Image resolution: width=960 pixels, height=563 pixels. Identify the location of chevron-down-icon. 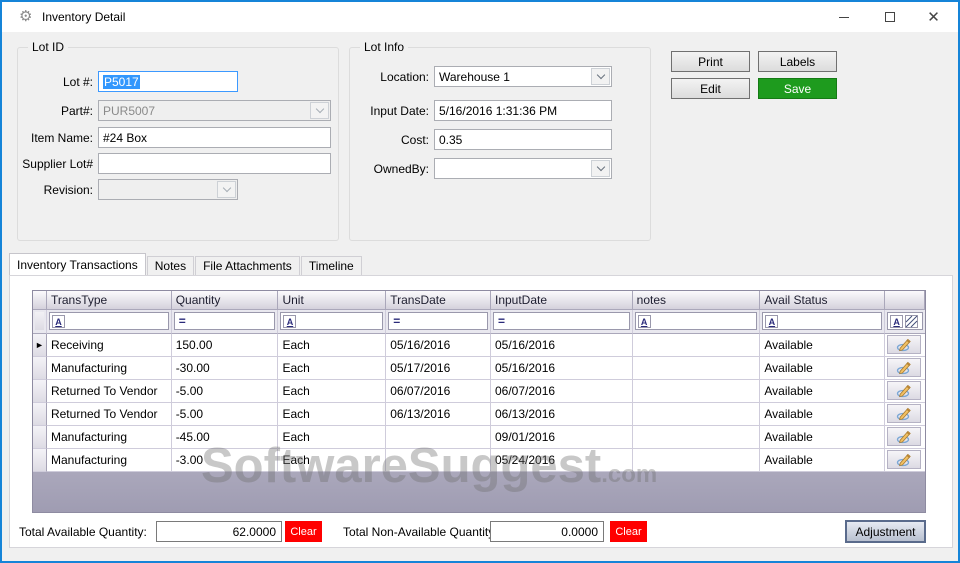
(600, 167).